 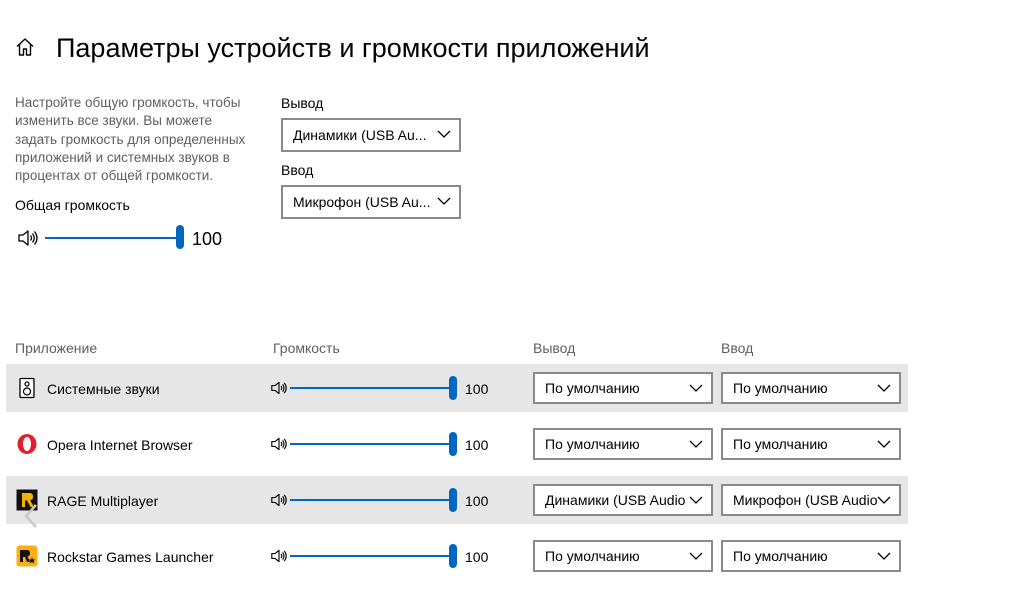 I want to click on app-output-dropdown: Динамики (USB Audio, so click(x=623, y=500).